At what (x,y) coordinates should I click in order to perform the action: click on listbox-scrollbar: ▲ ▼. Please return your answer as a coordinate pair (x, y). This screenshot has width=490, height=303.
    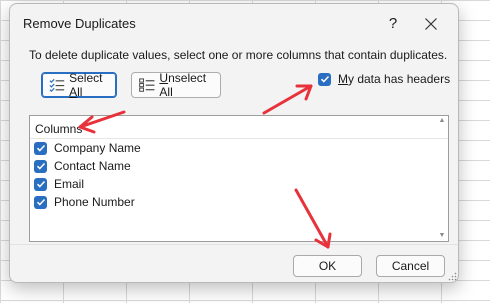
    Looking at the image, I should click on (442, 178).